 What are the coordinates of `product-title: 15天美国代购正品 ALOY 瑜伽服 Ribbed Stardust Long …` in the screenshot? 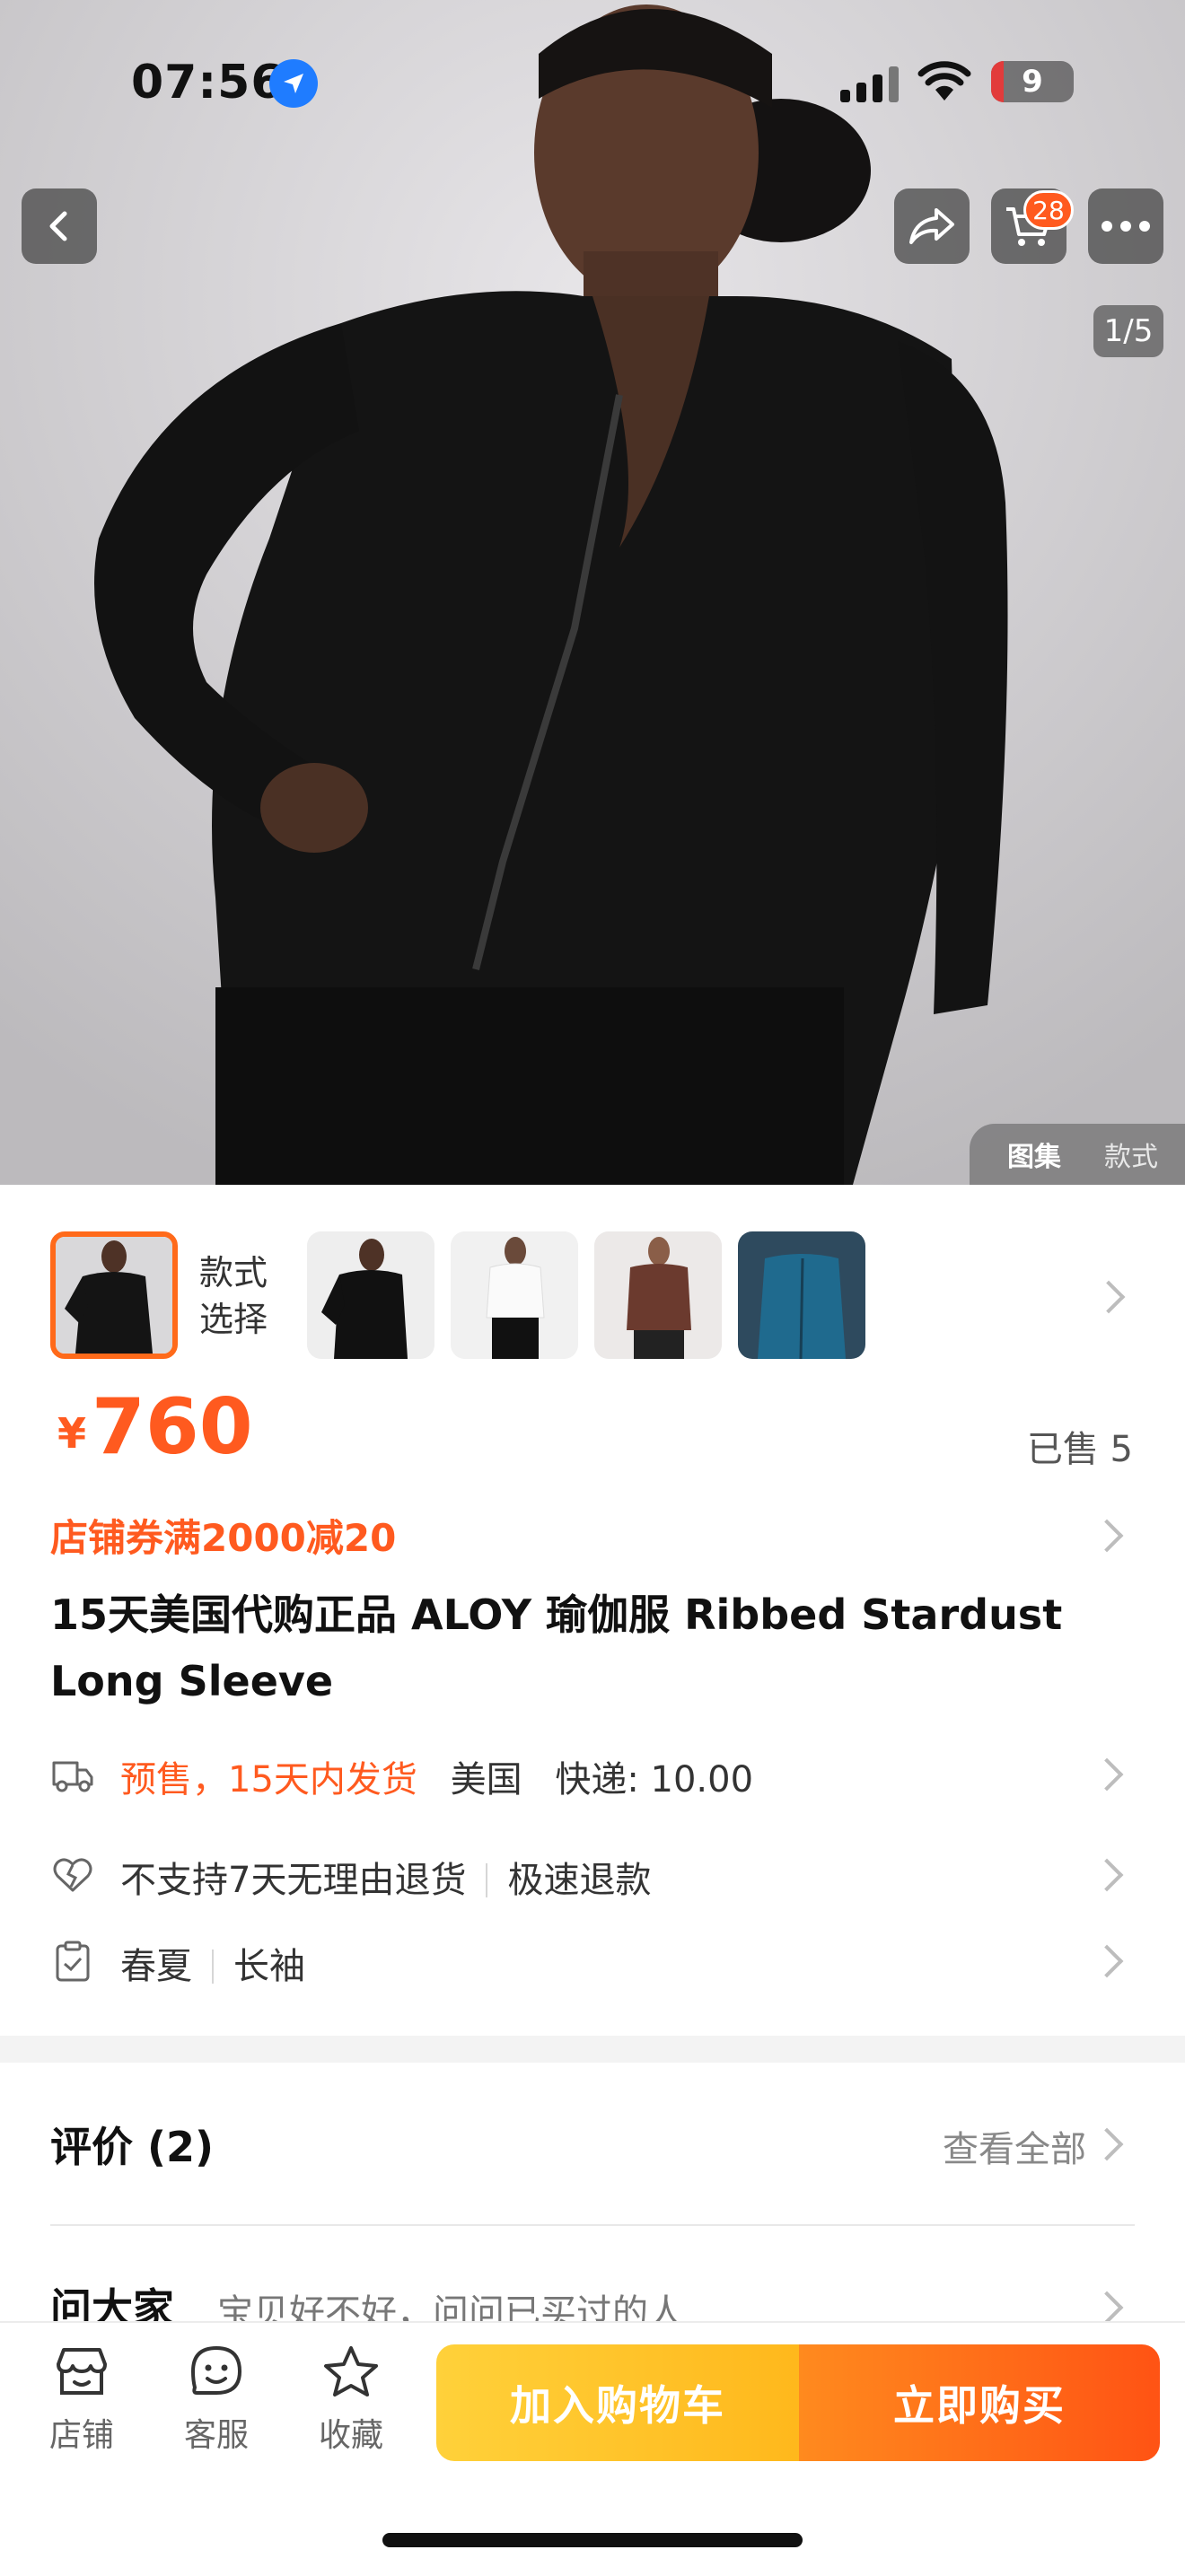 It's located at (556, 1647).